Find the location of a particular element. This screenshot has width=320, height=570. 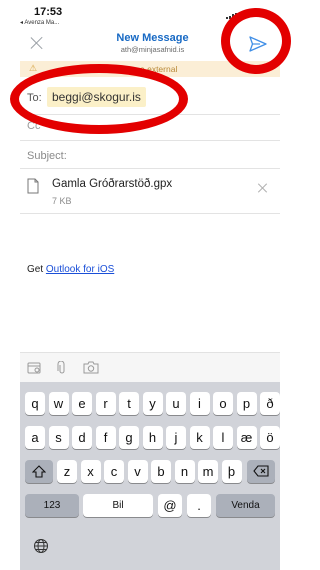

calendar-icon is located at coordinates (34, 370).